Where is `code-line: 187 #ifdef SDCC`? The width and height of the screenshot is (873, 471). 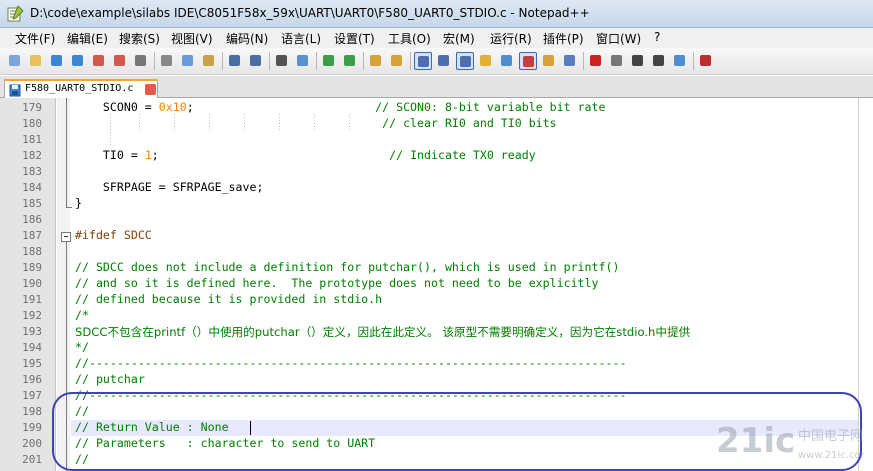 code-line: 187 #ifdef SDCC is located at coordinates (436, 236).